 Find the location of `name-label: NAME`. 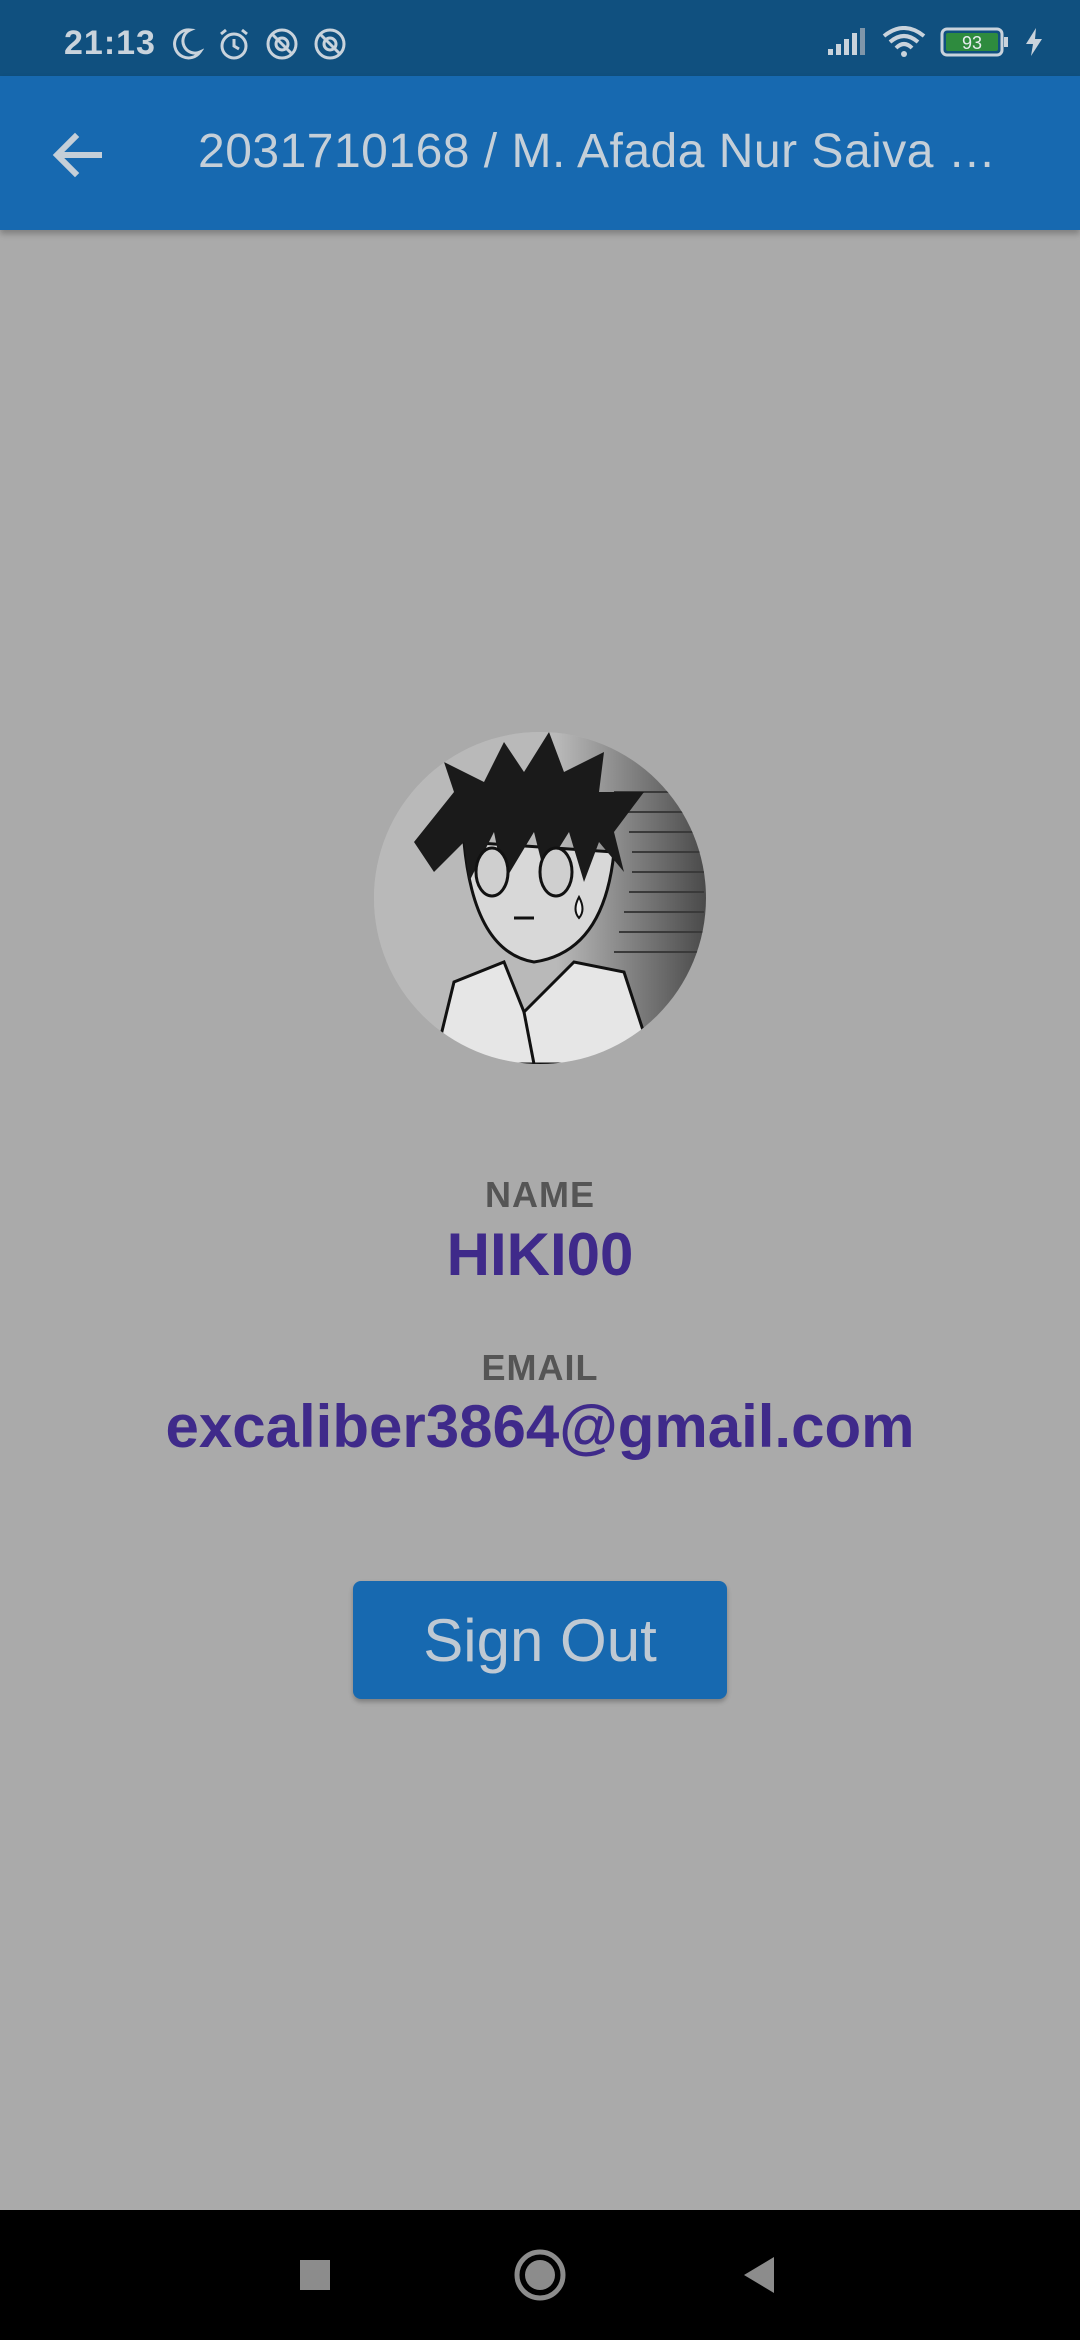

name-label: NAME is located at coordinates (540, 1194).